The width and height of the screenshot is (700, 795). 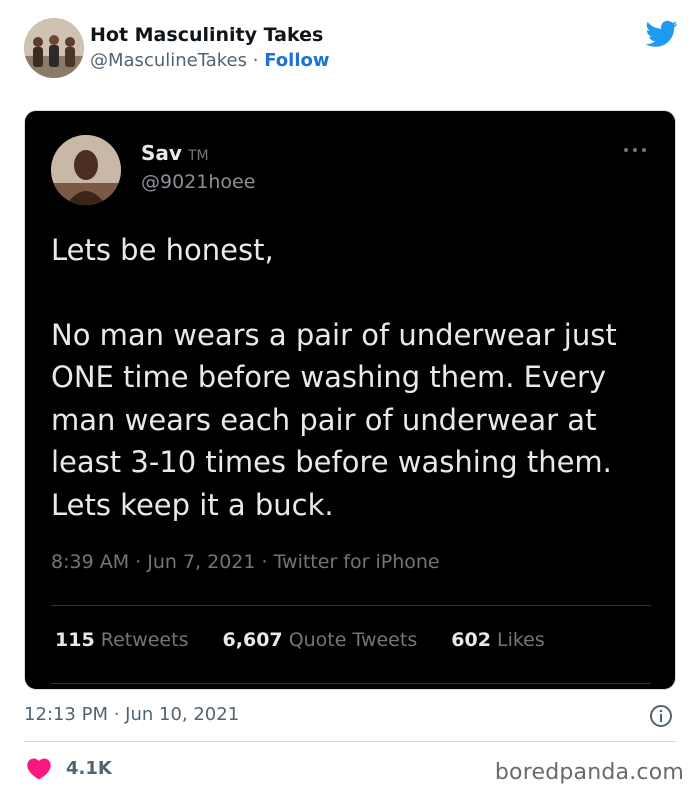 I want to click on watermark: boredpanda.com, so click(x=589, y=772).